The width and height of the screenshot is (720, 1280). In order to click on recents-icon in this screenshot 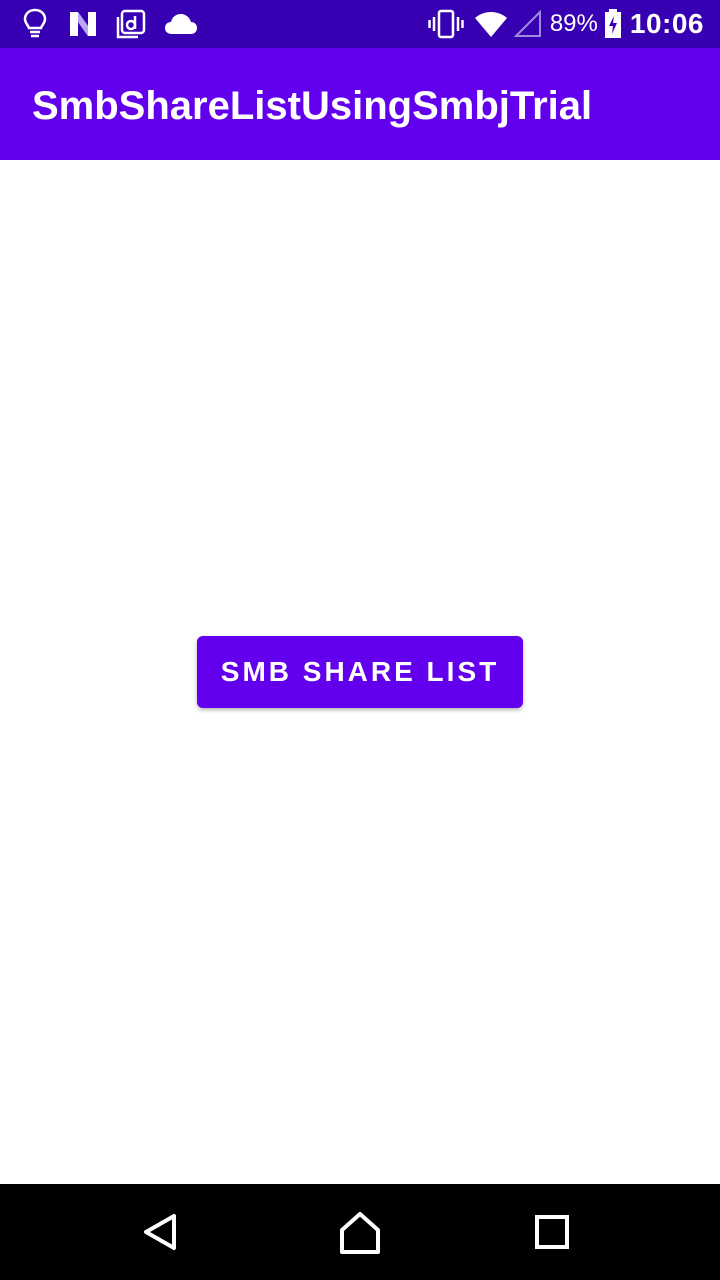, I will do `click(552, 1232)`.